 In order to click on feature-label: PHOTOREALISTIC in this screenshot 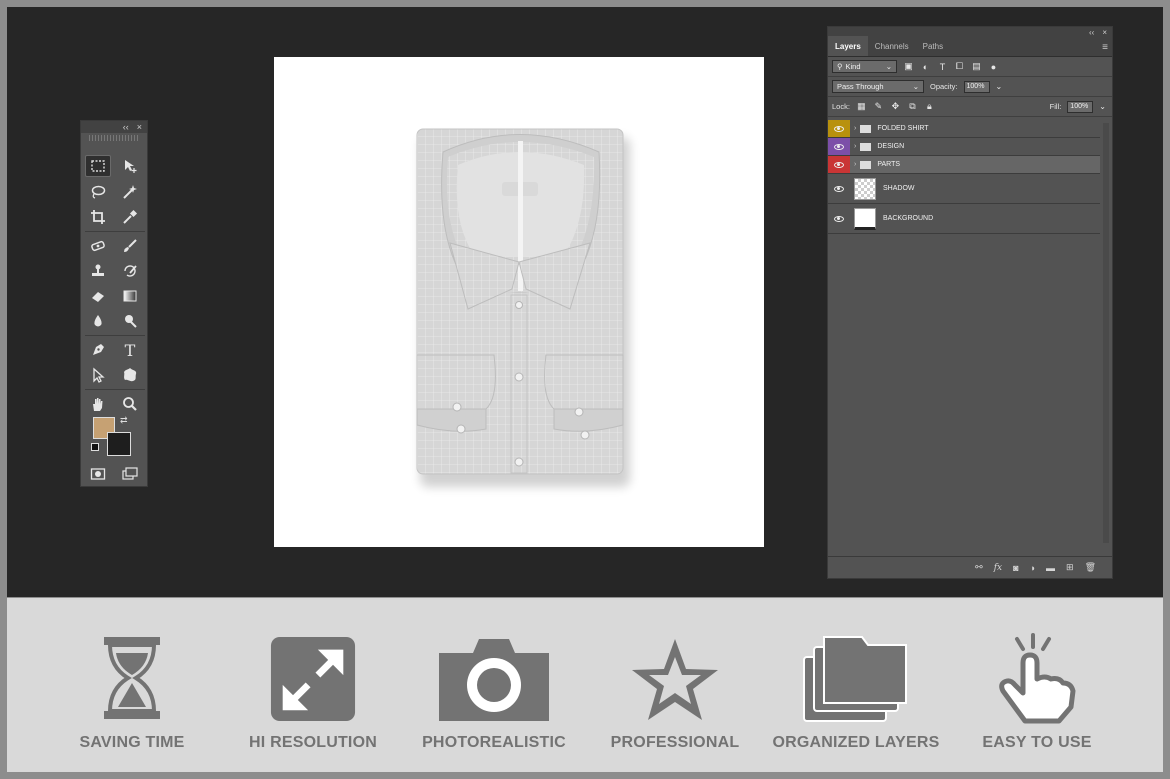, I will do `click(494, 742)`.